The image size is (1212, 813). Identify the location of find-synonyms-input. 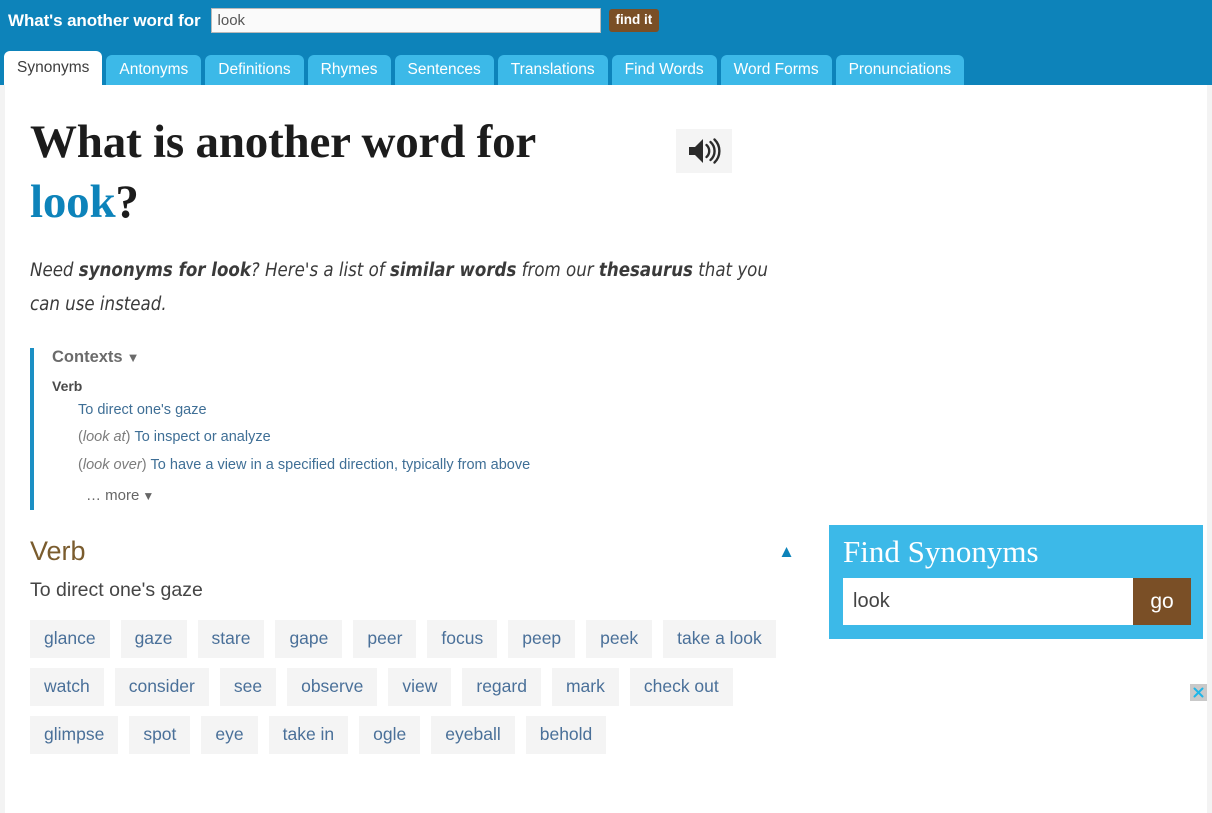
(988, 602).